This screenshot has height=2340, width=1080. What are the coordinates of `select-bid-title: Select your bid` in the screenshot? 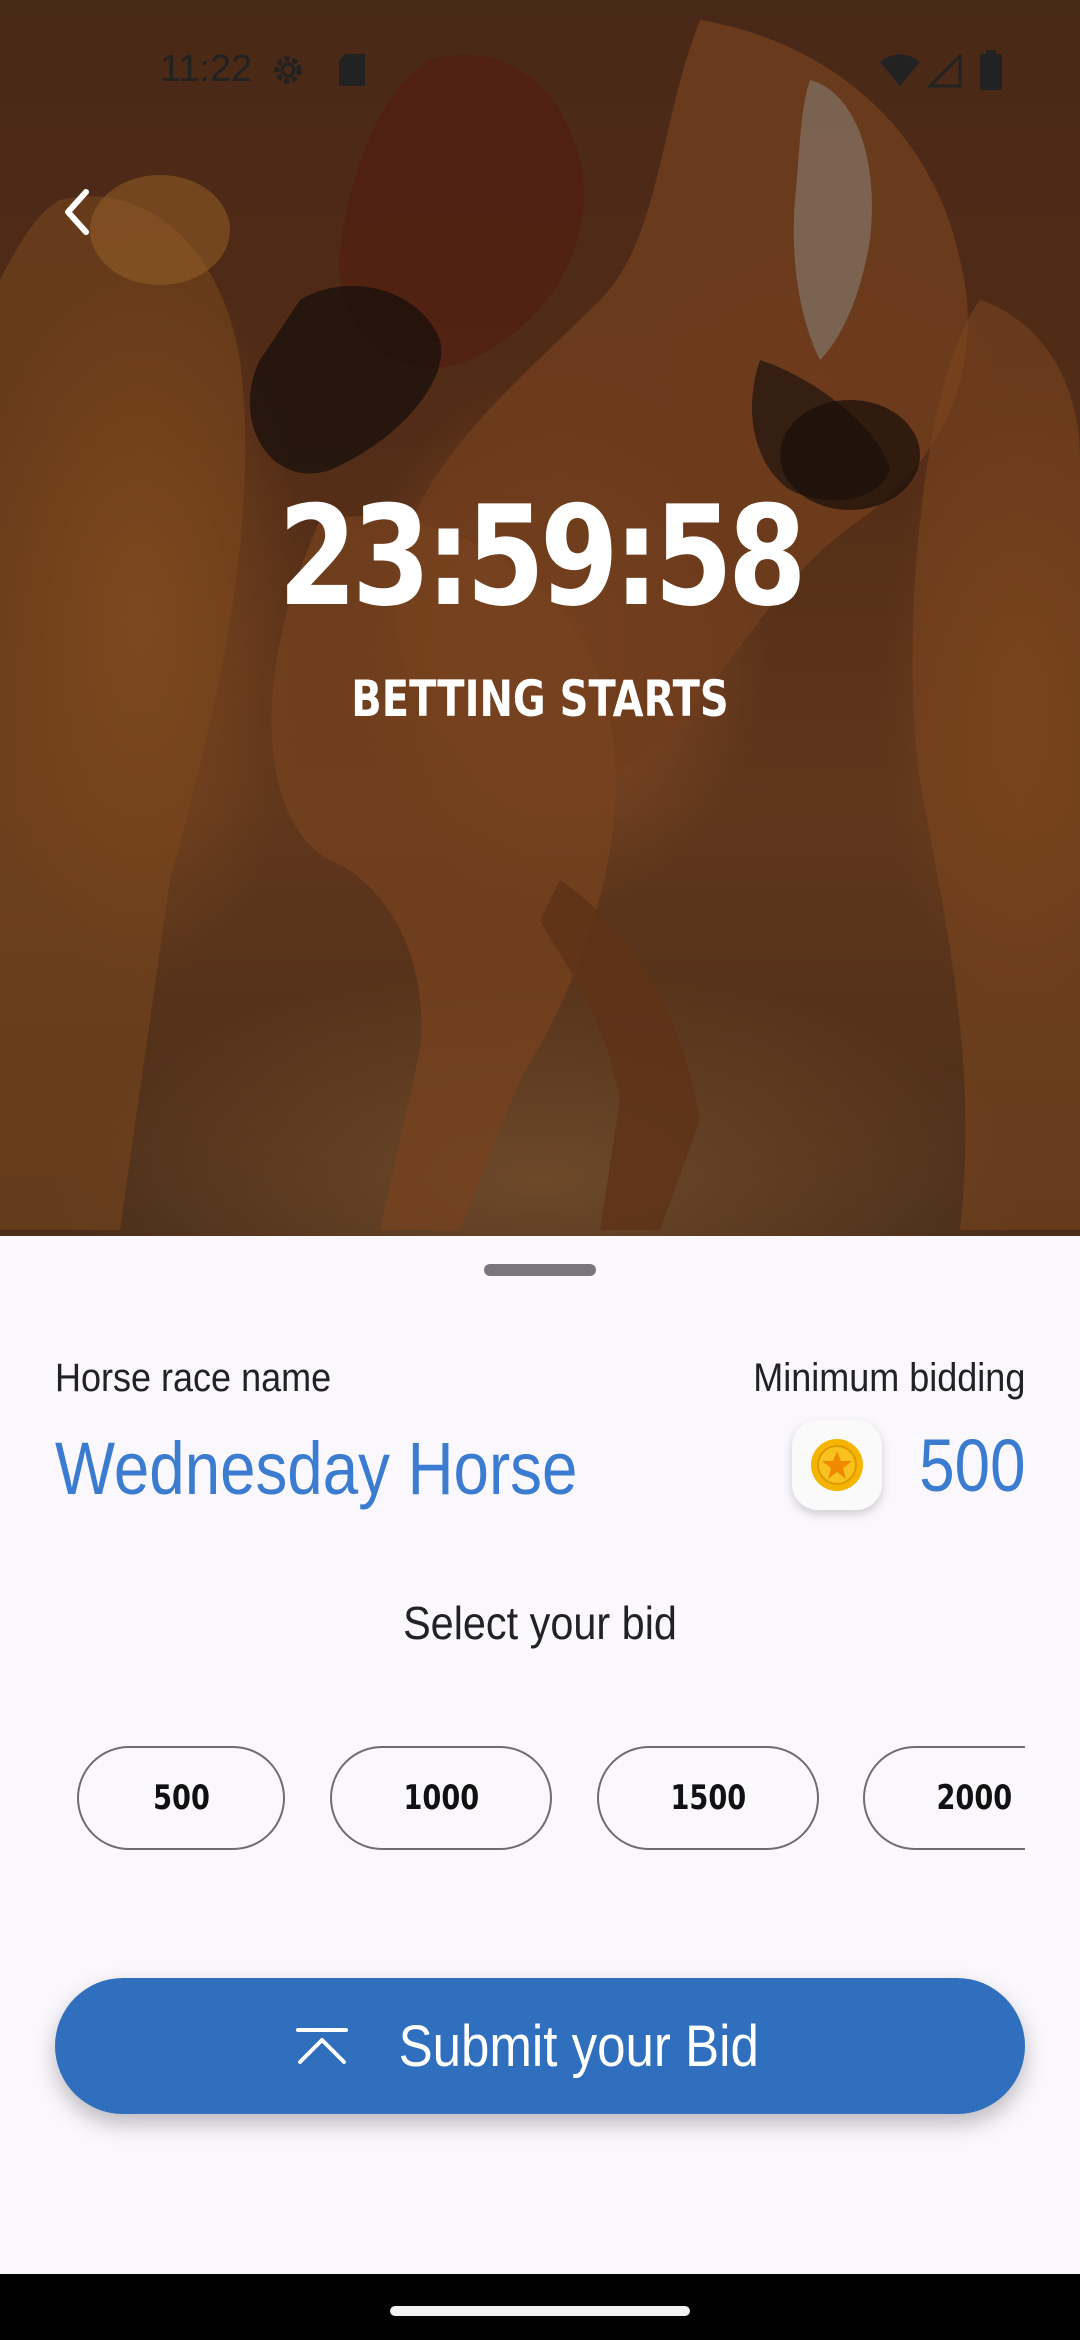 It's located at (540, 1623).